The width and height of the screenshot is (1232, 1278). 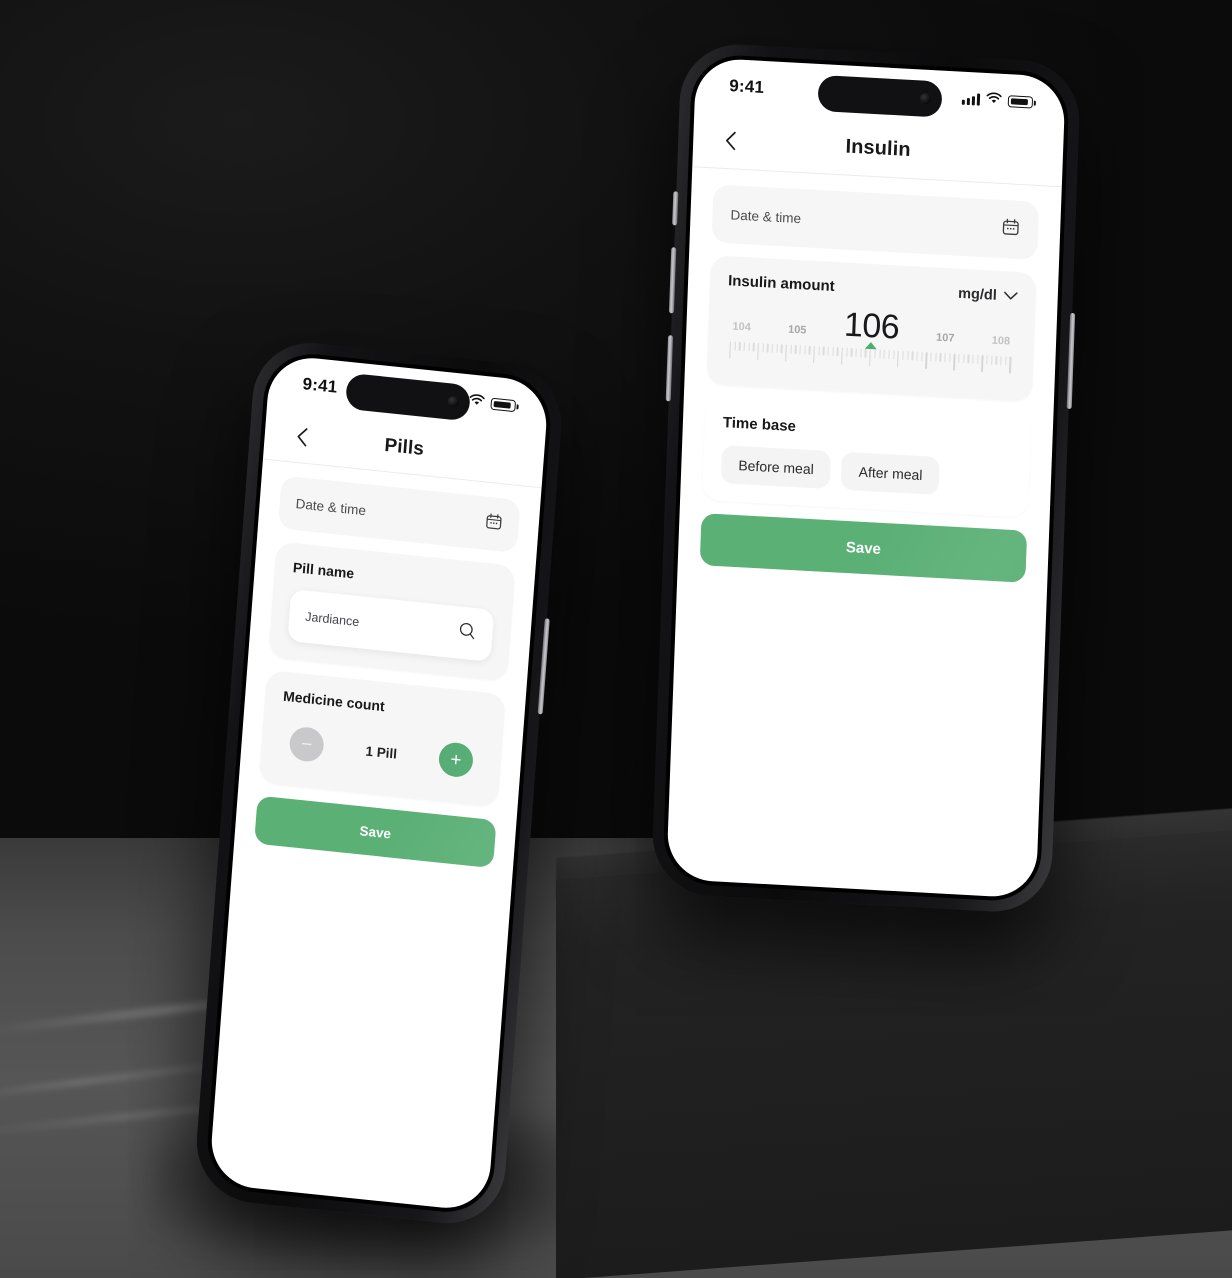 I want to click on pill-name-card: Pill name Jardiance, so click(x=392, y=611).